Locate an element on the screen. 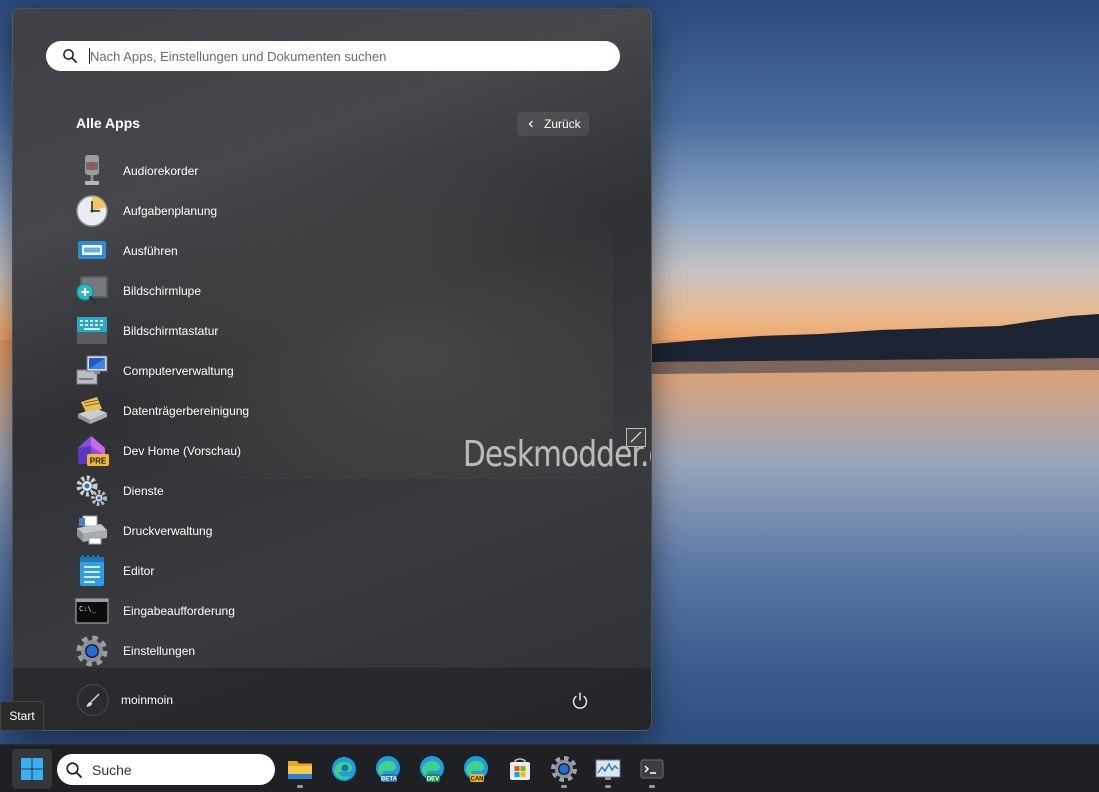  search-input is located at coordinates (350, 56).